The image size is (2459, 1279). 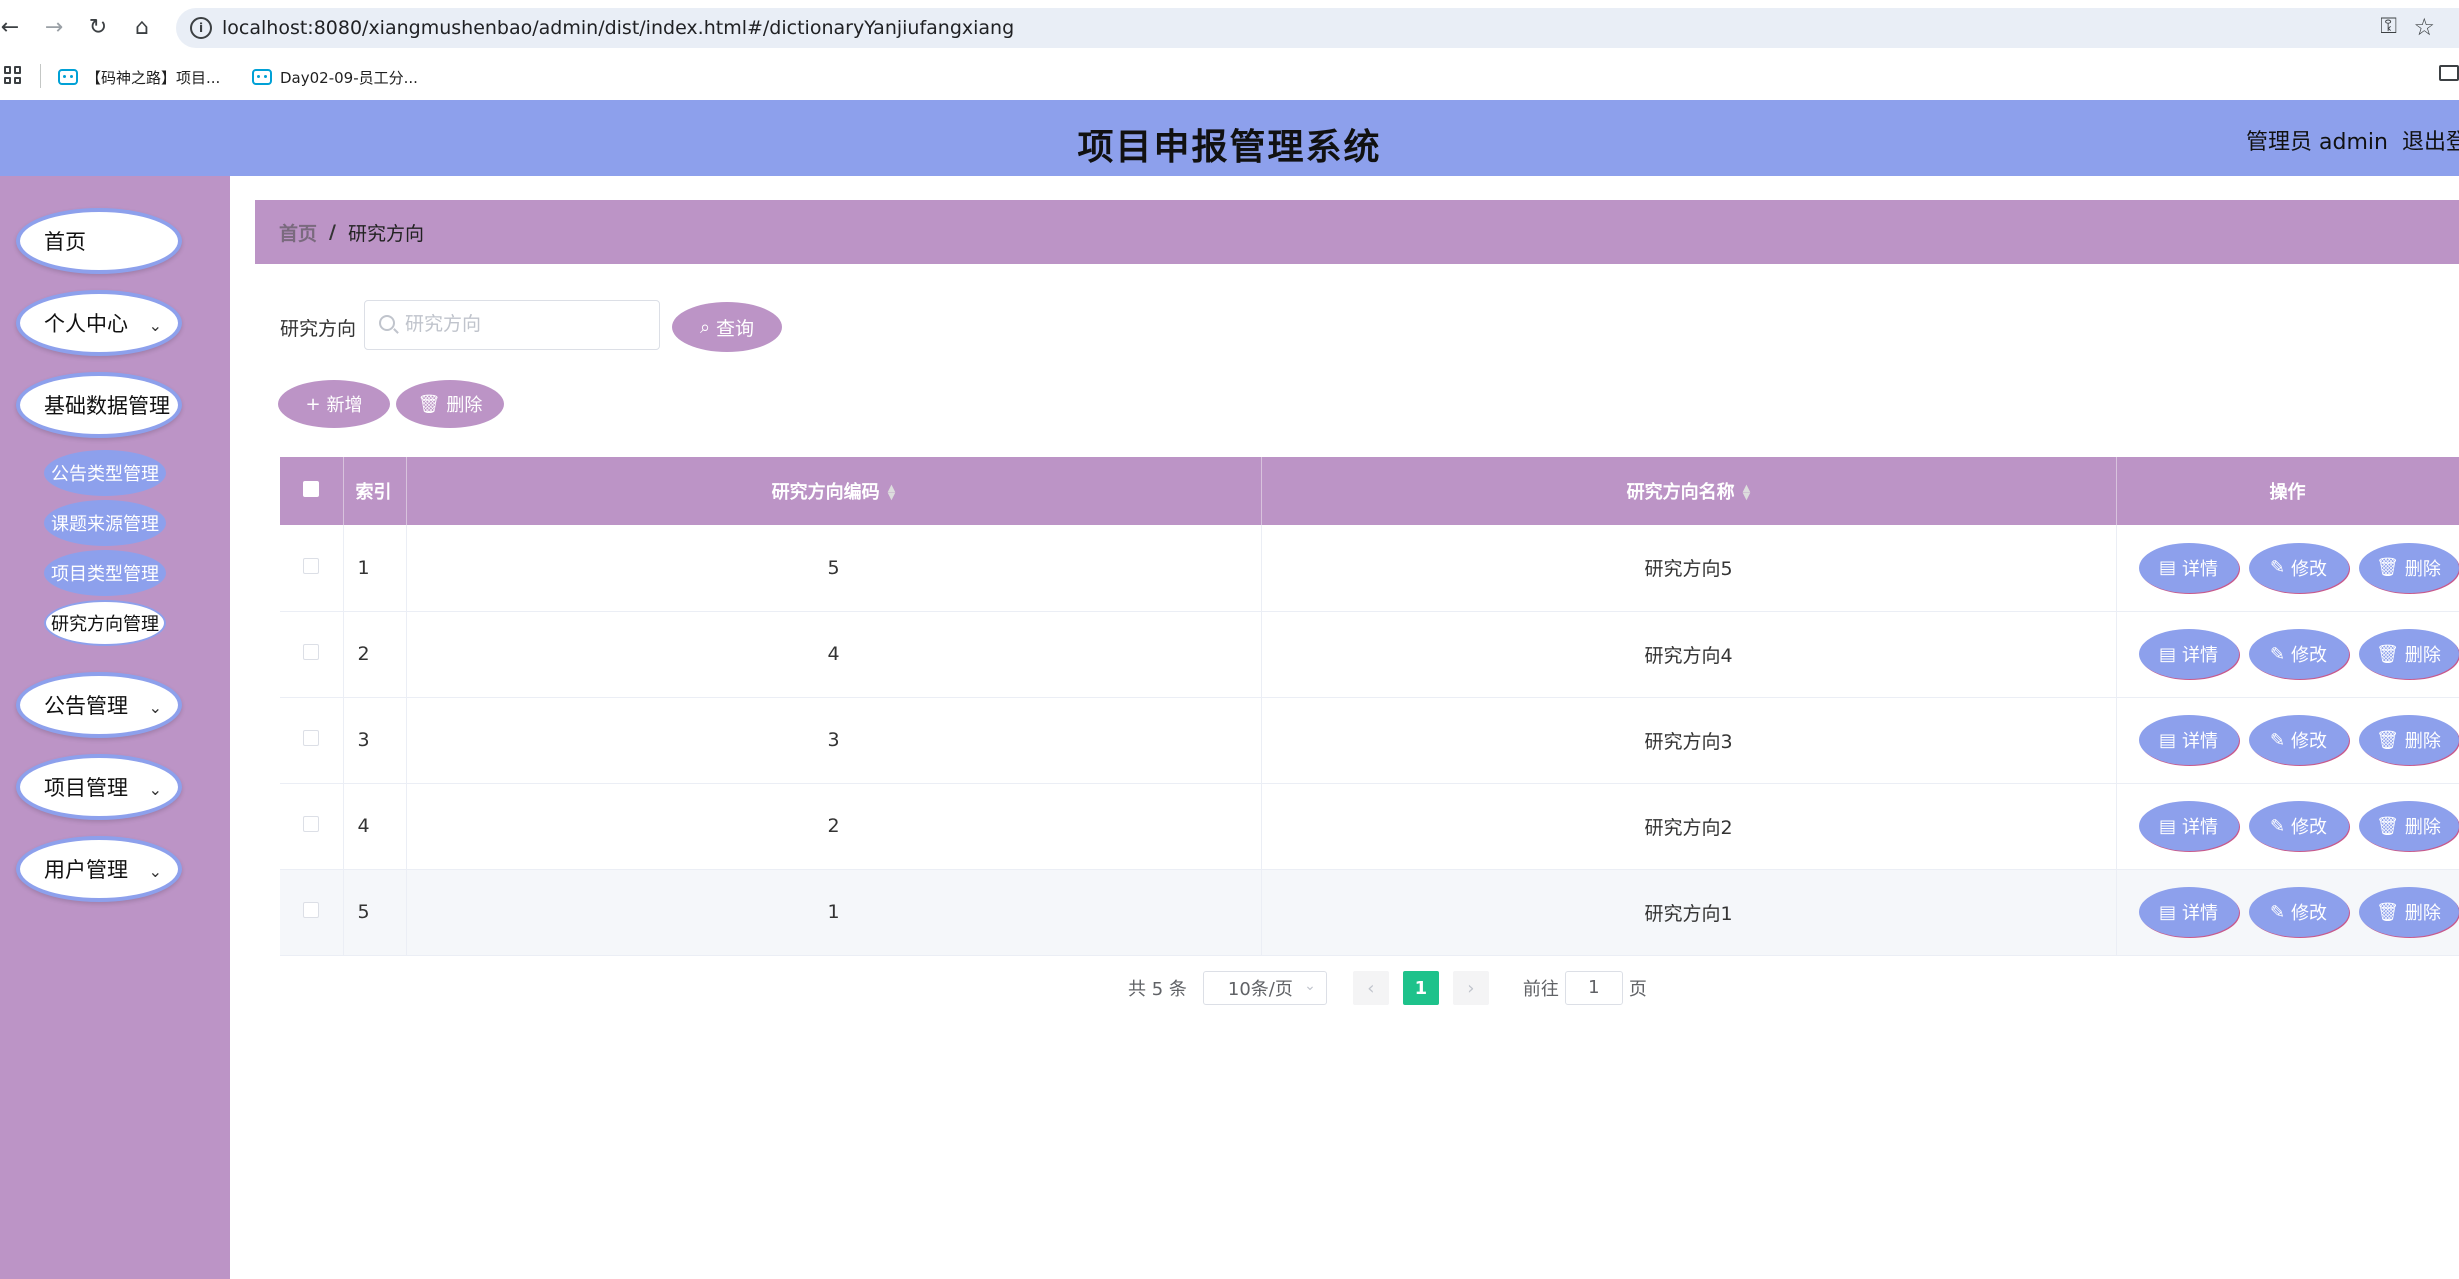 I want to click on folder-icon, so click(x=2449, y=73).